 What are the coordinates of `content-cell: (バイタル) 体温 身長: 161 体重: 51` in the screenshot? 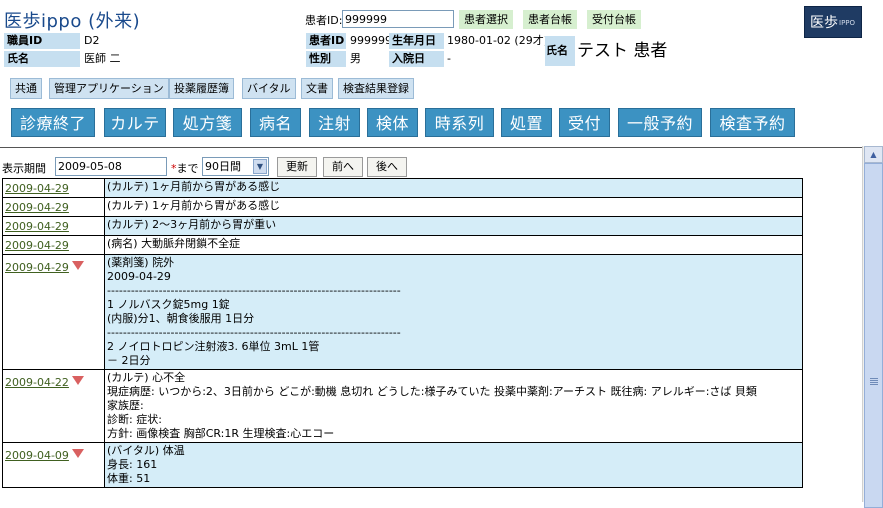 It's located at (453, 465).